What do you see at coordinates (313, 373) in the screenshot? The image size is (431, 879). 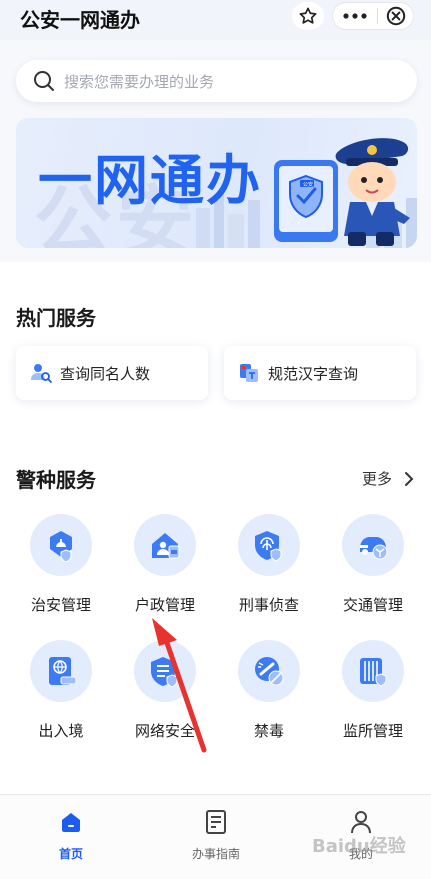 I see `hot-service-label: 规范汉字查询` at bounding box center [313, 373].